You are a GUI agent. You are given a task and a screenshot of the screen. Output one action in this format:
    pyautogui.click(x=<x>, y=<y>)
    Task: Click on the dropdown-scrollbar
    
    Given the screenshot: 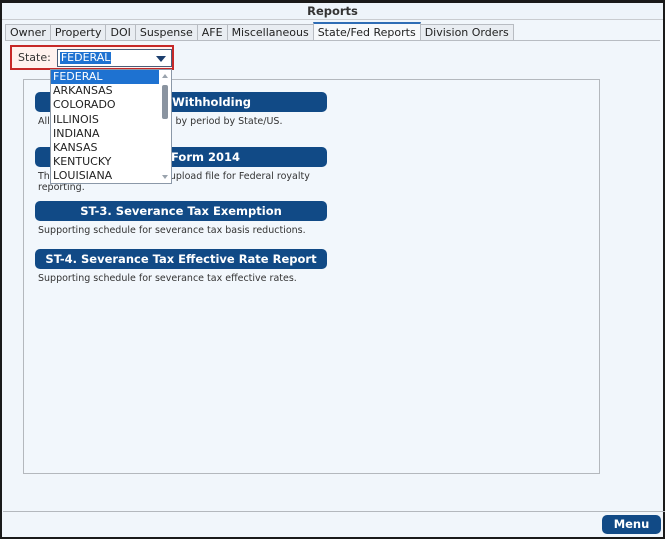 What is the action you would take?
    pyautogui.click(x=165, y=126)
    